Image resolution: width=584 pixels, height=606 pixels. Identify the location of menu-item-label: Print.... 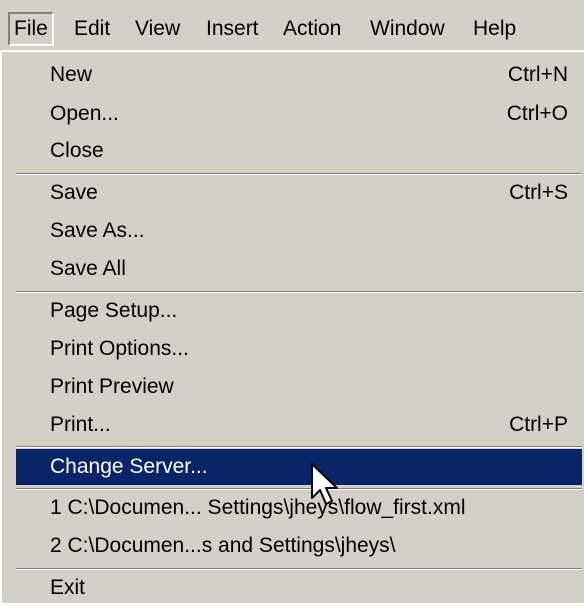
(80, 424).